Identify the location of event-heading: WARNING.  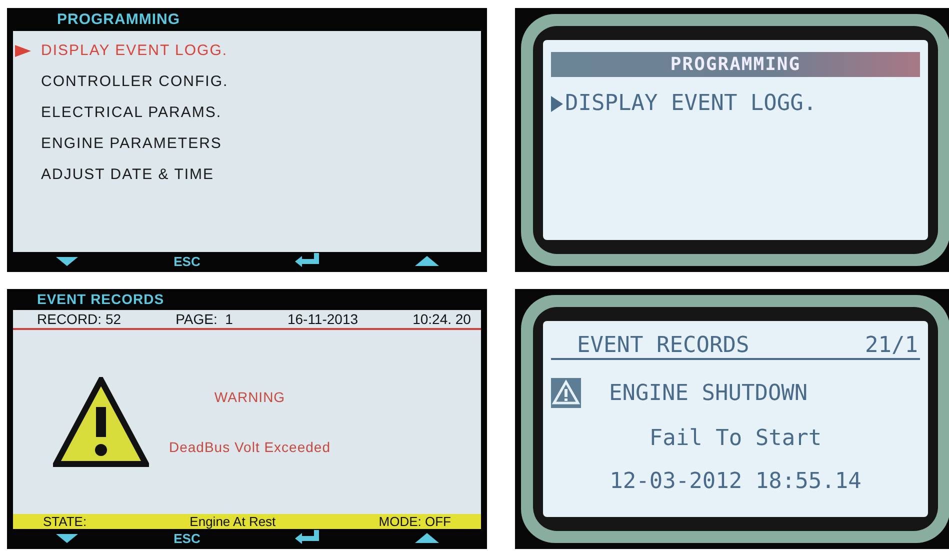
(250, 397).